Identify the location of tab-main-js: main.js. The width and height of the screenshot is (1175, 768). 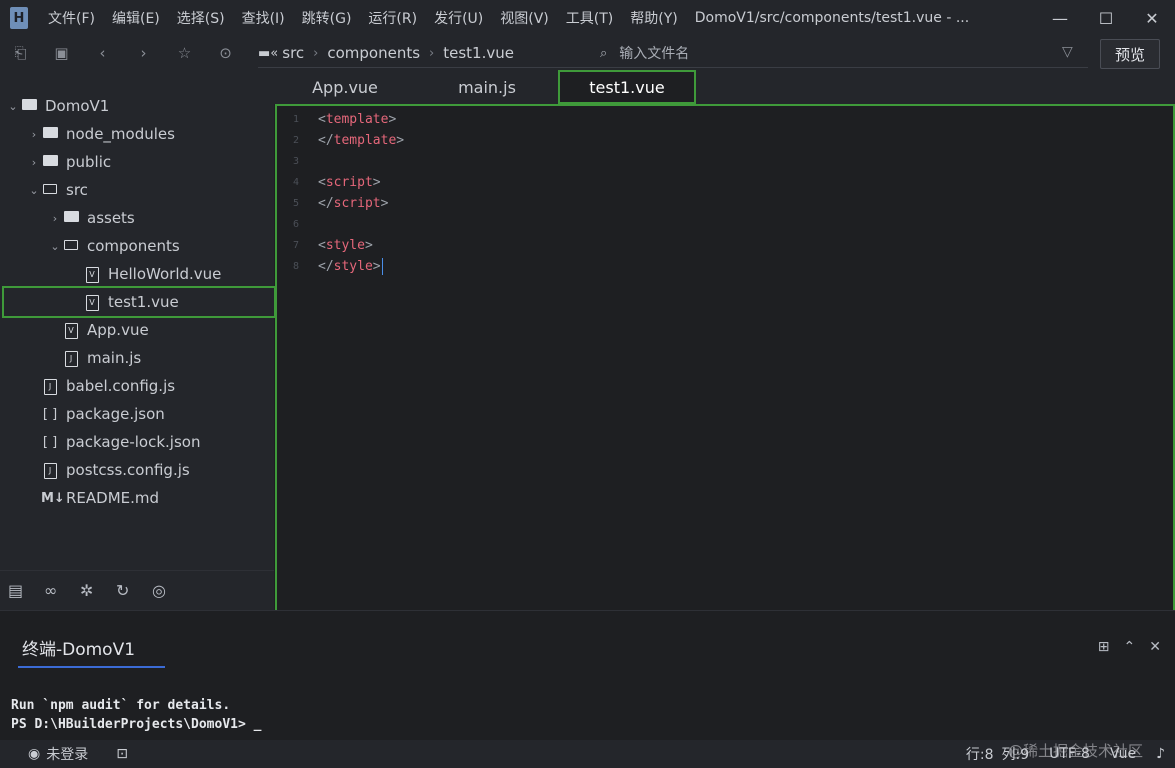
(487, 87).